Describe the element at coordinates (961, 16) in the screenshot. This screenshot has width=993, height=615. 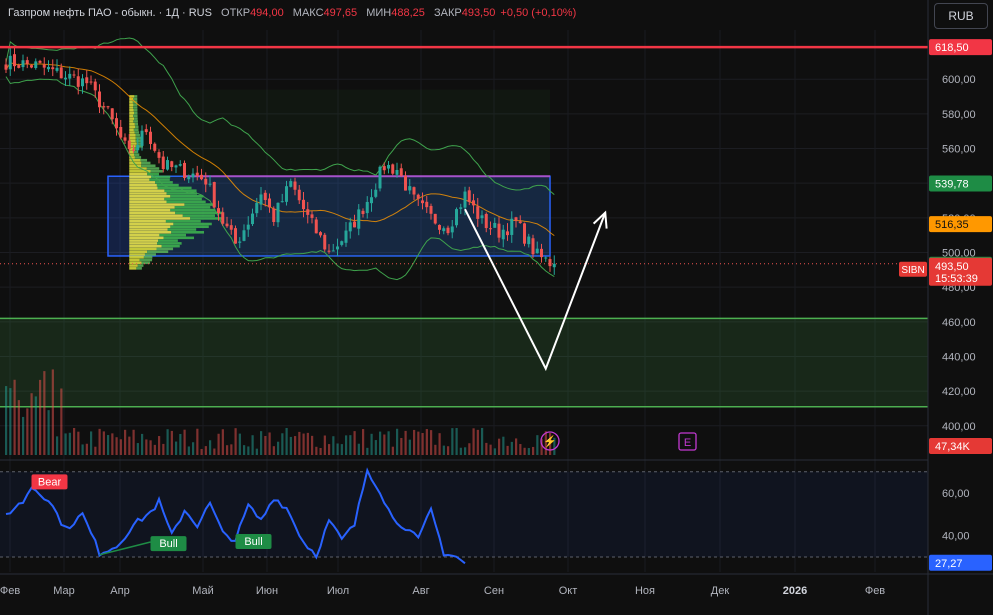
I see `currency-button: RUB` at that location.